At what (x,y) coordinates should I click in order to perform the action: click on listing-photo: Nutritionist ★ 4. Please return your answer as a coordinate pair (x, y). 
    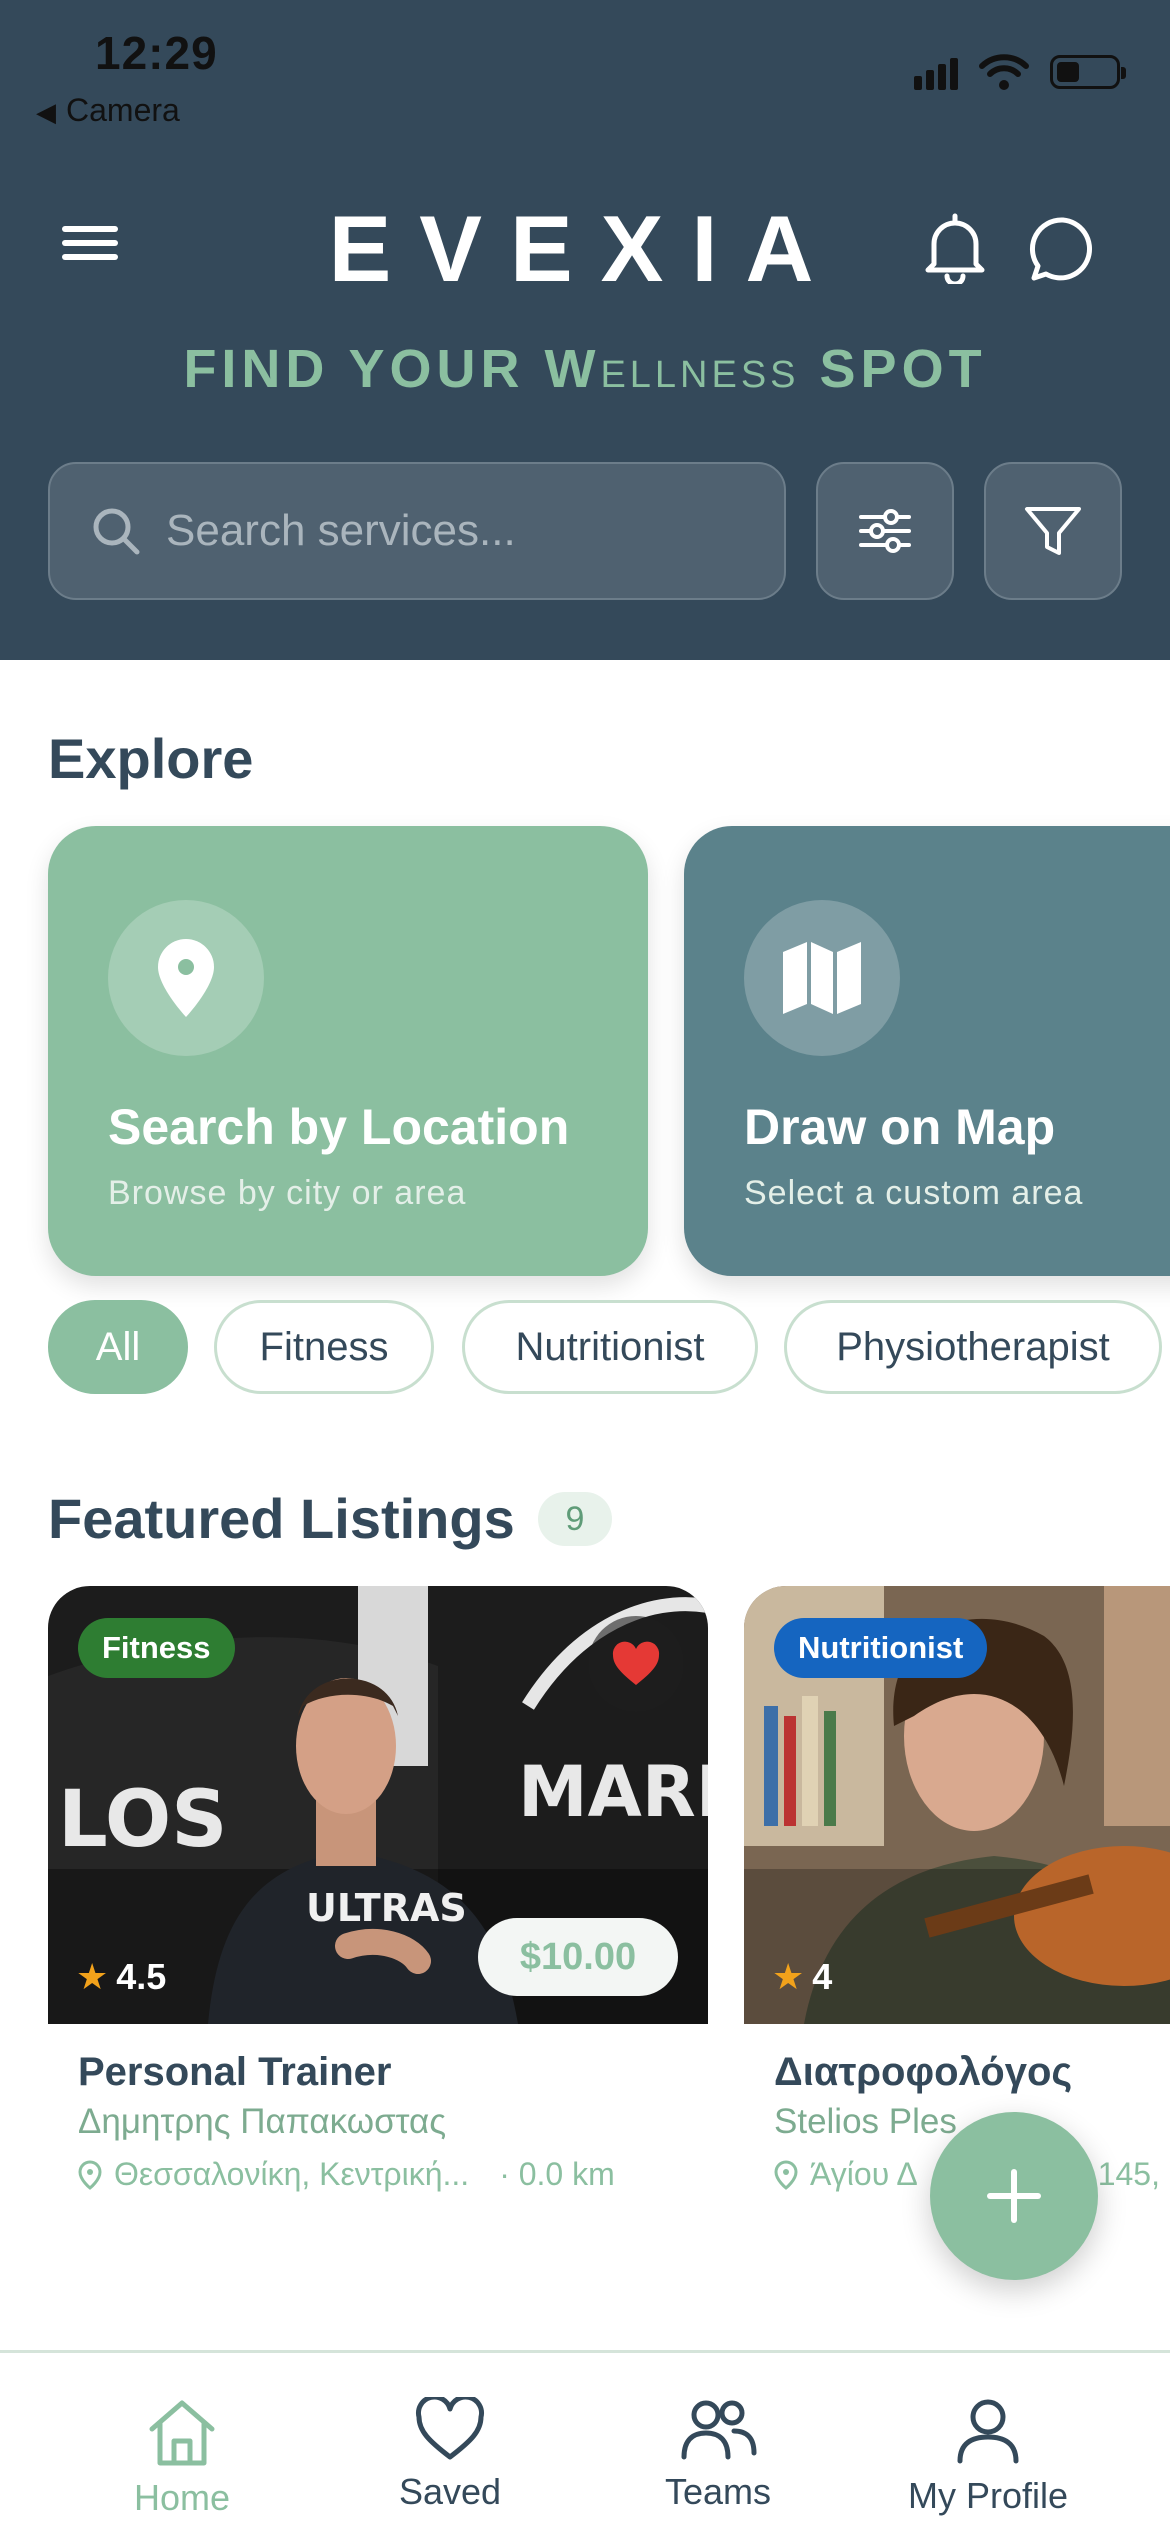
    Looking at the image, I should click on (957, 1805).